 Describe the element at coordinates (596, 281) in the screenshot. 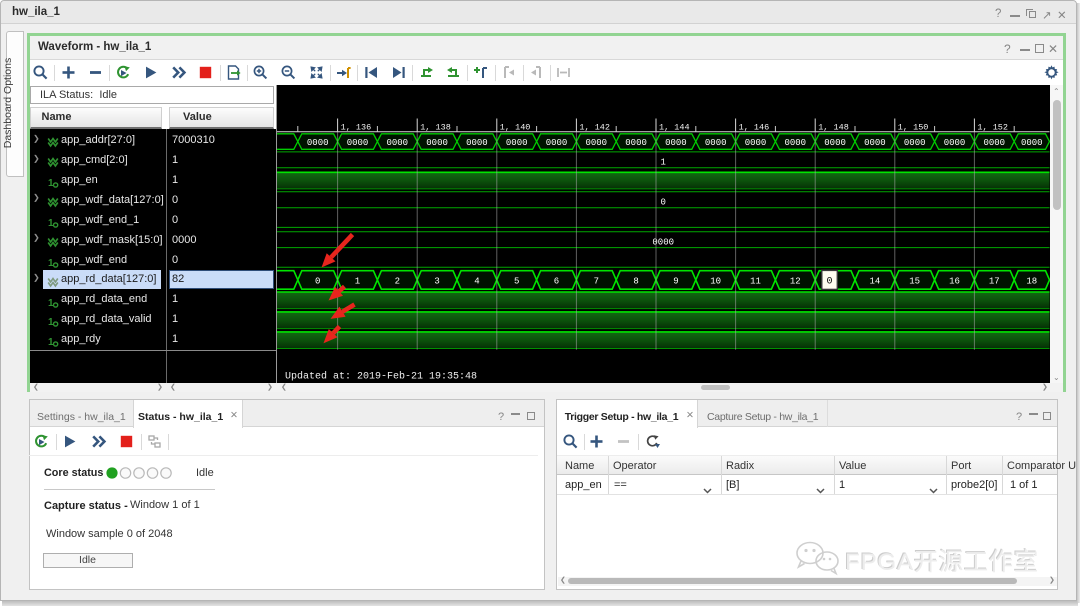

I see `svg-text: 7` at that location.